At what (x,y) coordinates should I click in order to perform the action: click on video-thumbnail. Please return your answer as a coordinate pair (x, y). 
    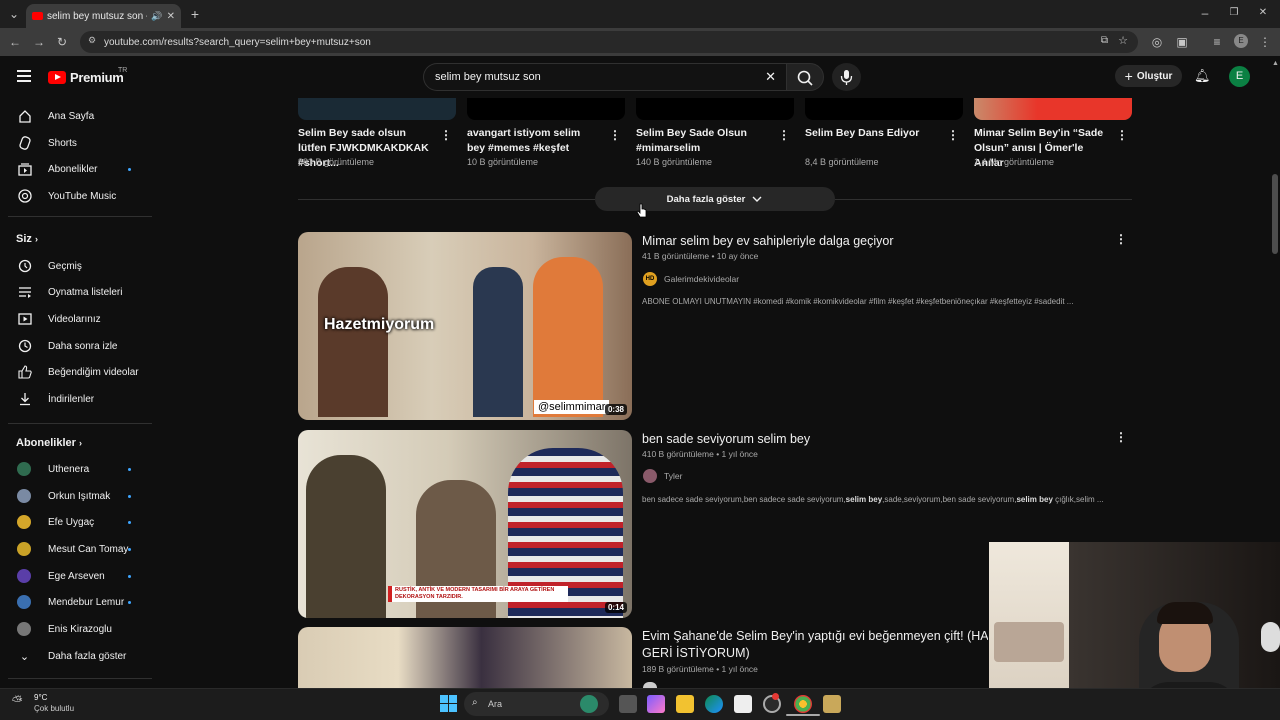
    Looking at the image, I should click on (465, 657).